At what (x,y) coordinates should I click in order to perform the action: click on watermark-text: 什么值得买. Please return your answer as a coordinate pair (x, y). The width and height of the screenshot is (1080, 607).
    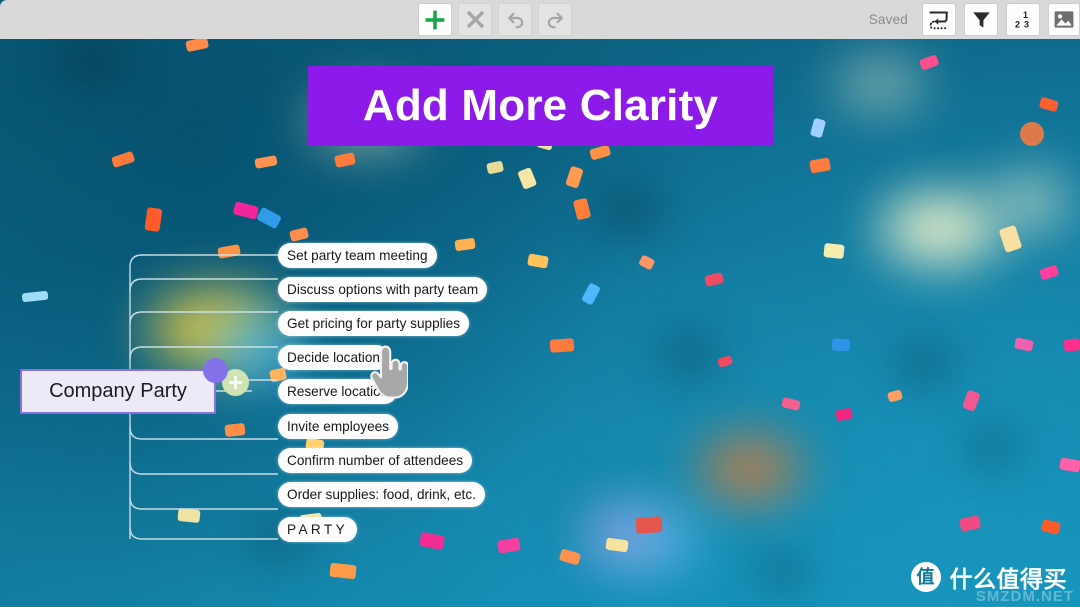
    Looking at the image, I should click on (1008, 579).